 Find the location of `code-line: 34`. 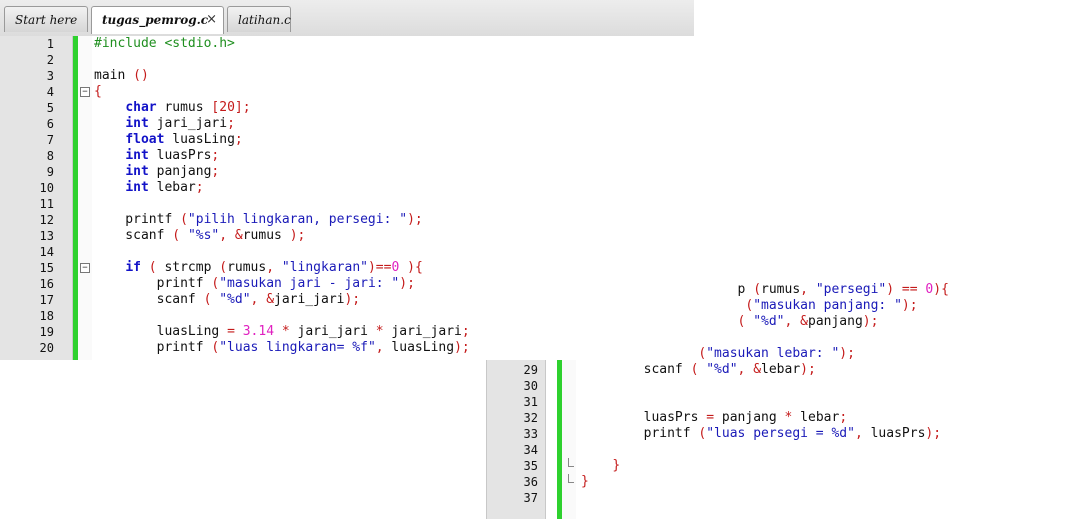

code-line: 34 is located at coordinates (778, 450).